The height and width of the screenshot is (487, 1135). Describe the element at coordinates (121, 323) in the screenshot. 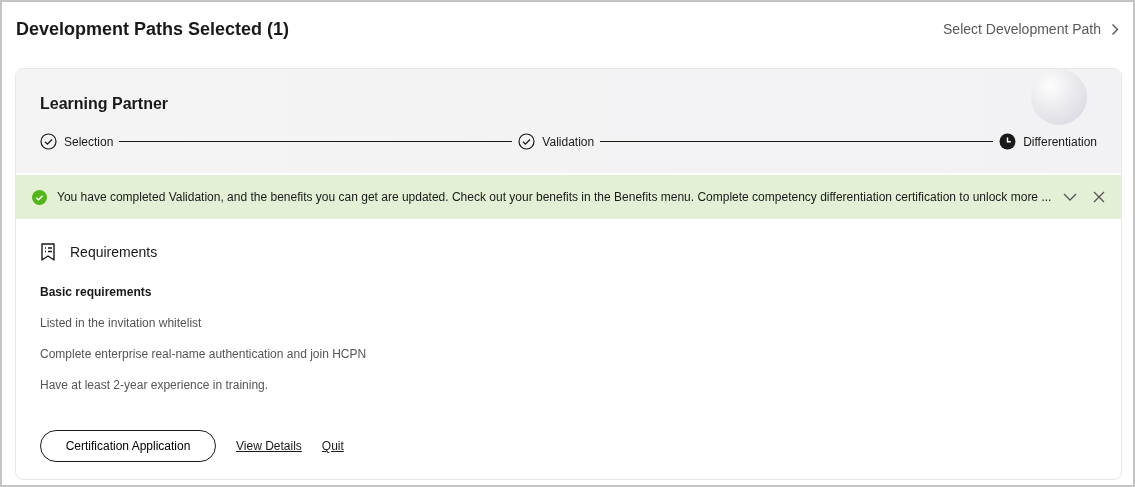

I see `requirement-text: Listed in the invitation whitelist` at that location.